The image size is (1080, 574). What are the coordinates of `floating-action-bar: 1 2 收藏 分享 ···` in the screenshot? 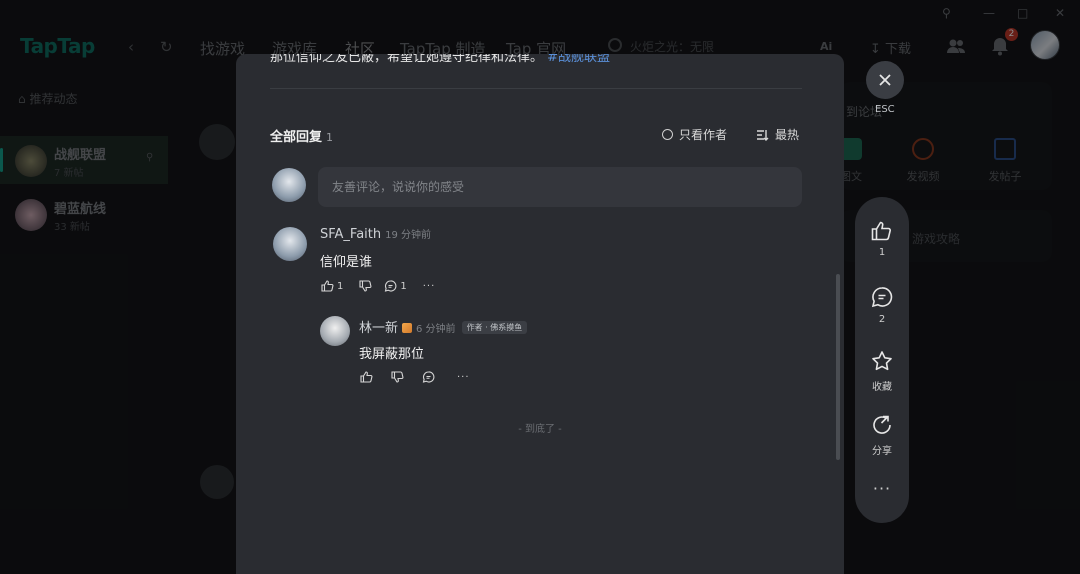 It's located at (882, 360).